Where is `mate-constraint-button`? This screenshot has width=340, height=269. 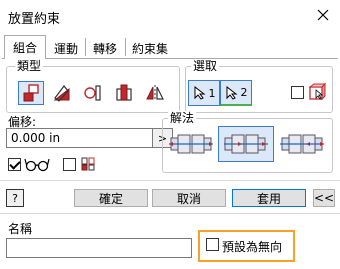
mate-constraint-button is located at coordinates (31, 93).